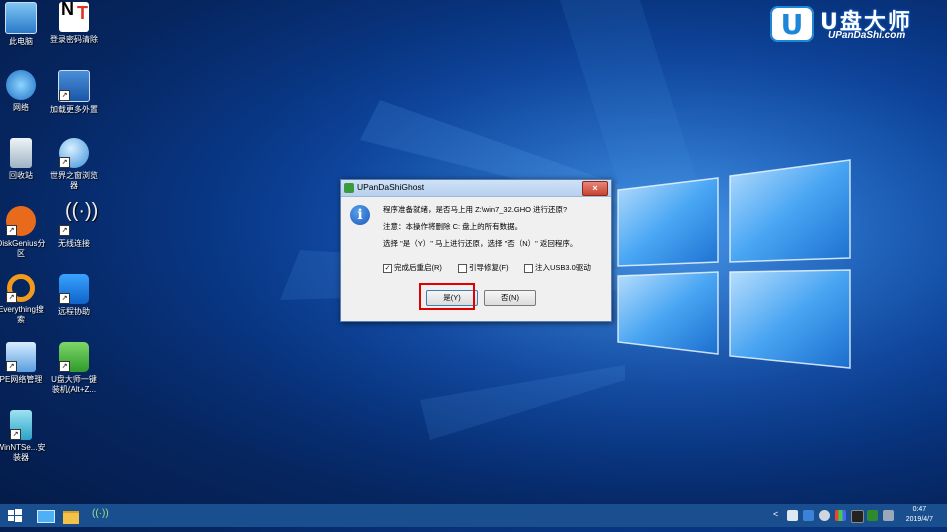  What do you see at coordinates (480, 243) in the screenshot?
I see `message-line-3: 选择 "是（Y）" 马上进行还原，选择 "否（N）" 返回程序。` at bounding box center [480, 243].